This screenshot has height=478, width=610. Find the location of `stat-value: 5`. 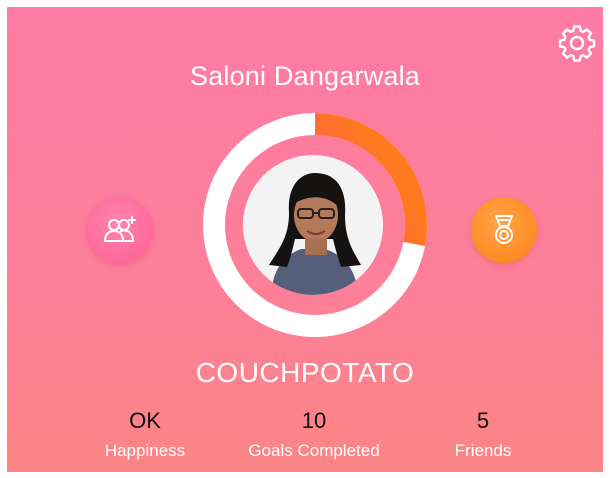

stat-value: 5 is located at coordinates (483, 420).